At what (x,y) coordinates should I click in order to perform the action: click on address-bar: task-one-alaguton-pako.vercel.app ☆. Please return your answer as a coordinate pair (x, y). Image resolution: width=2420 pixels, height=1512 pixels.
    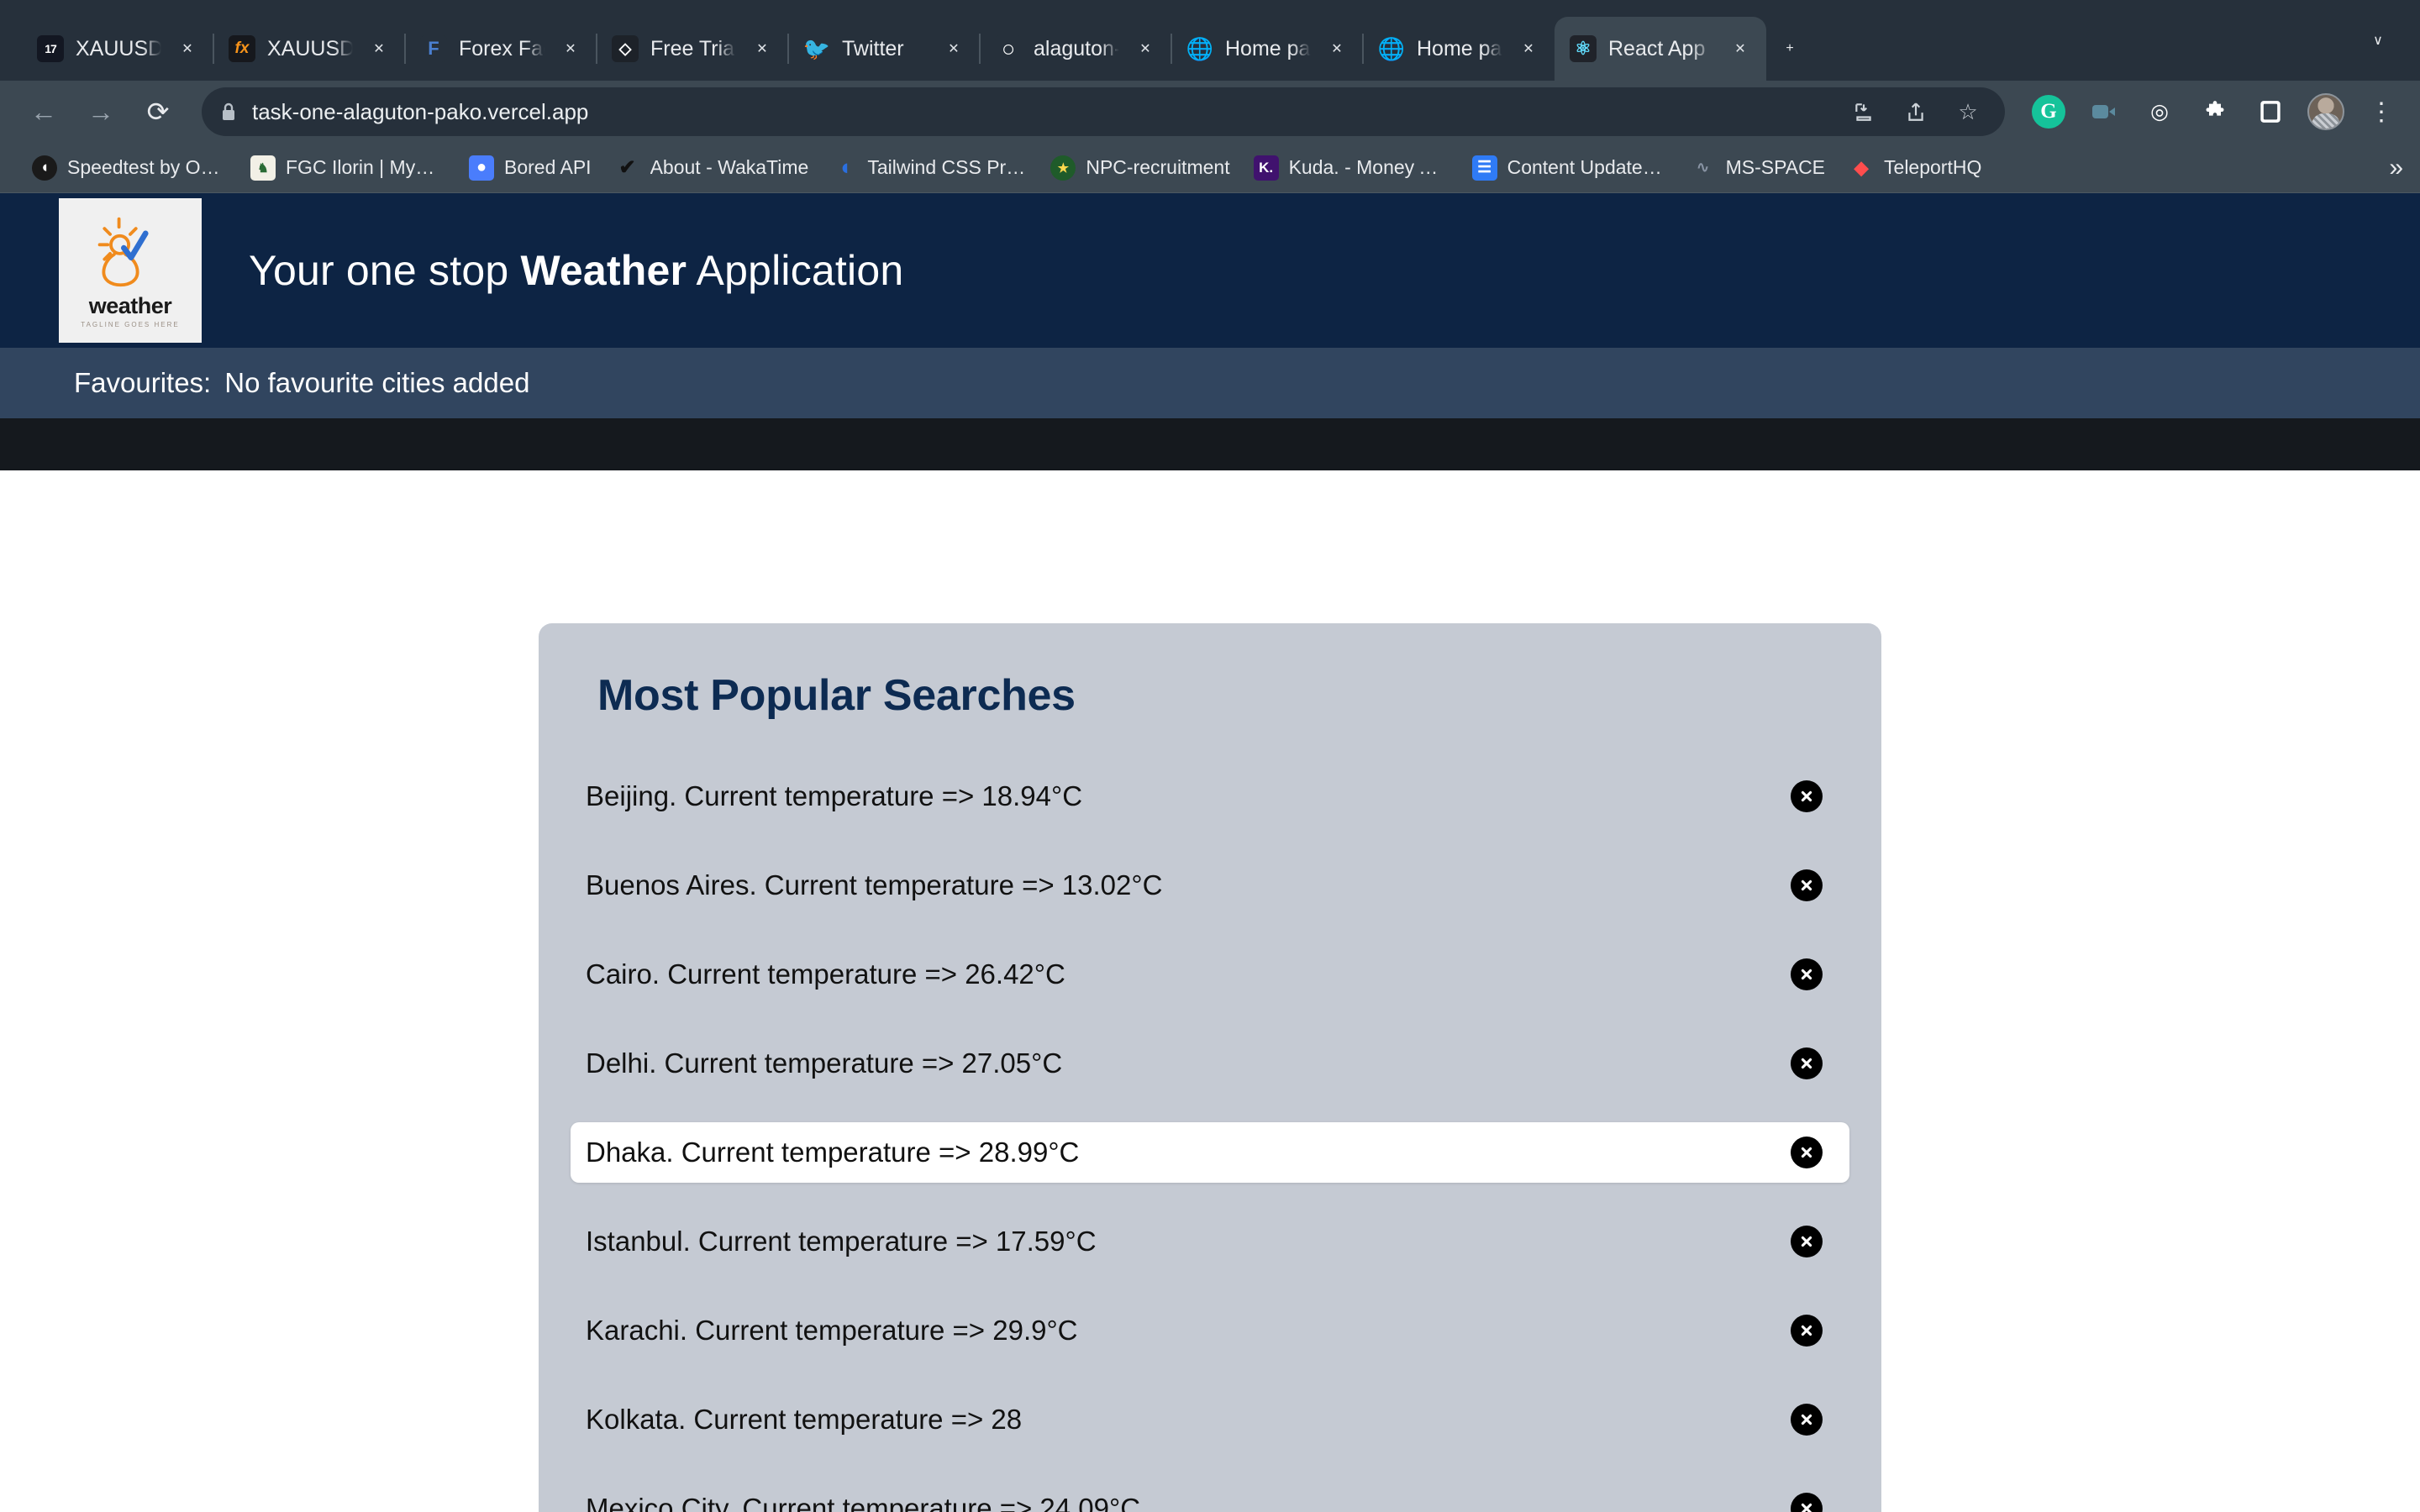
    Looking at the image, I should click on (1104, 111).